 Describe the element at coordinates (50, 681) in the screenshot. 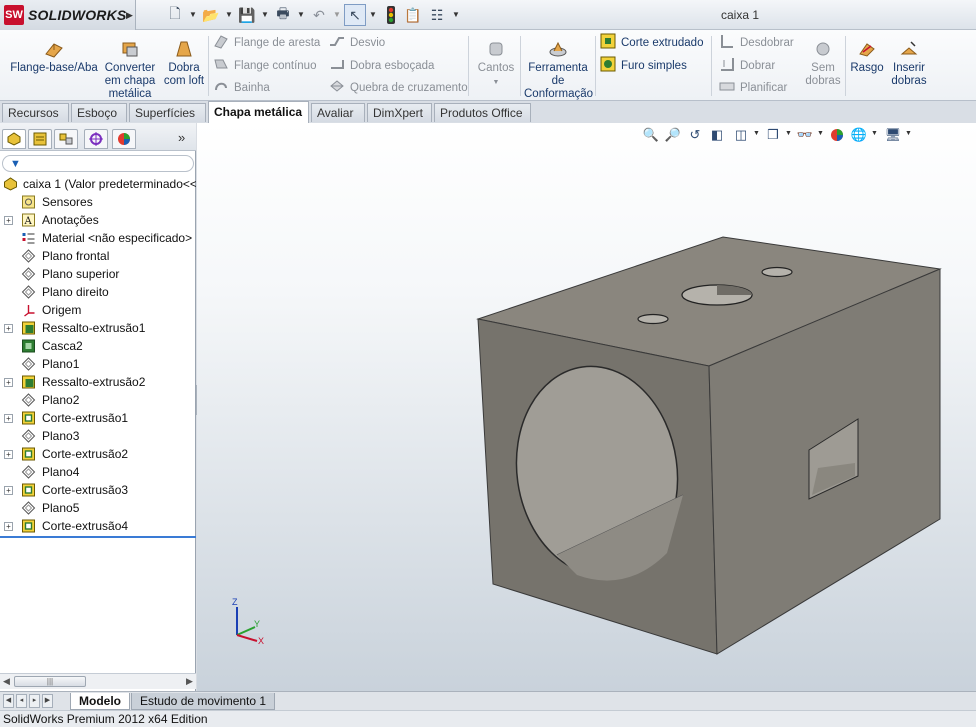

I see `scrollbar-thumb: |||` at that location.